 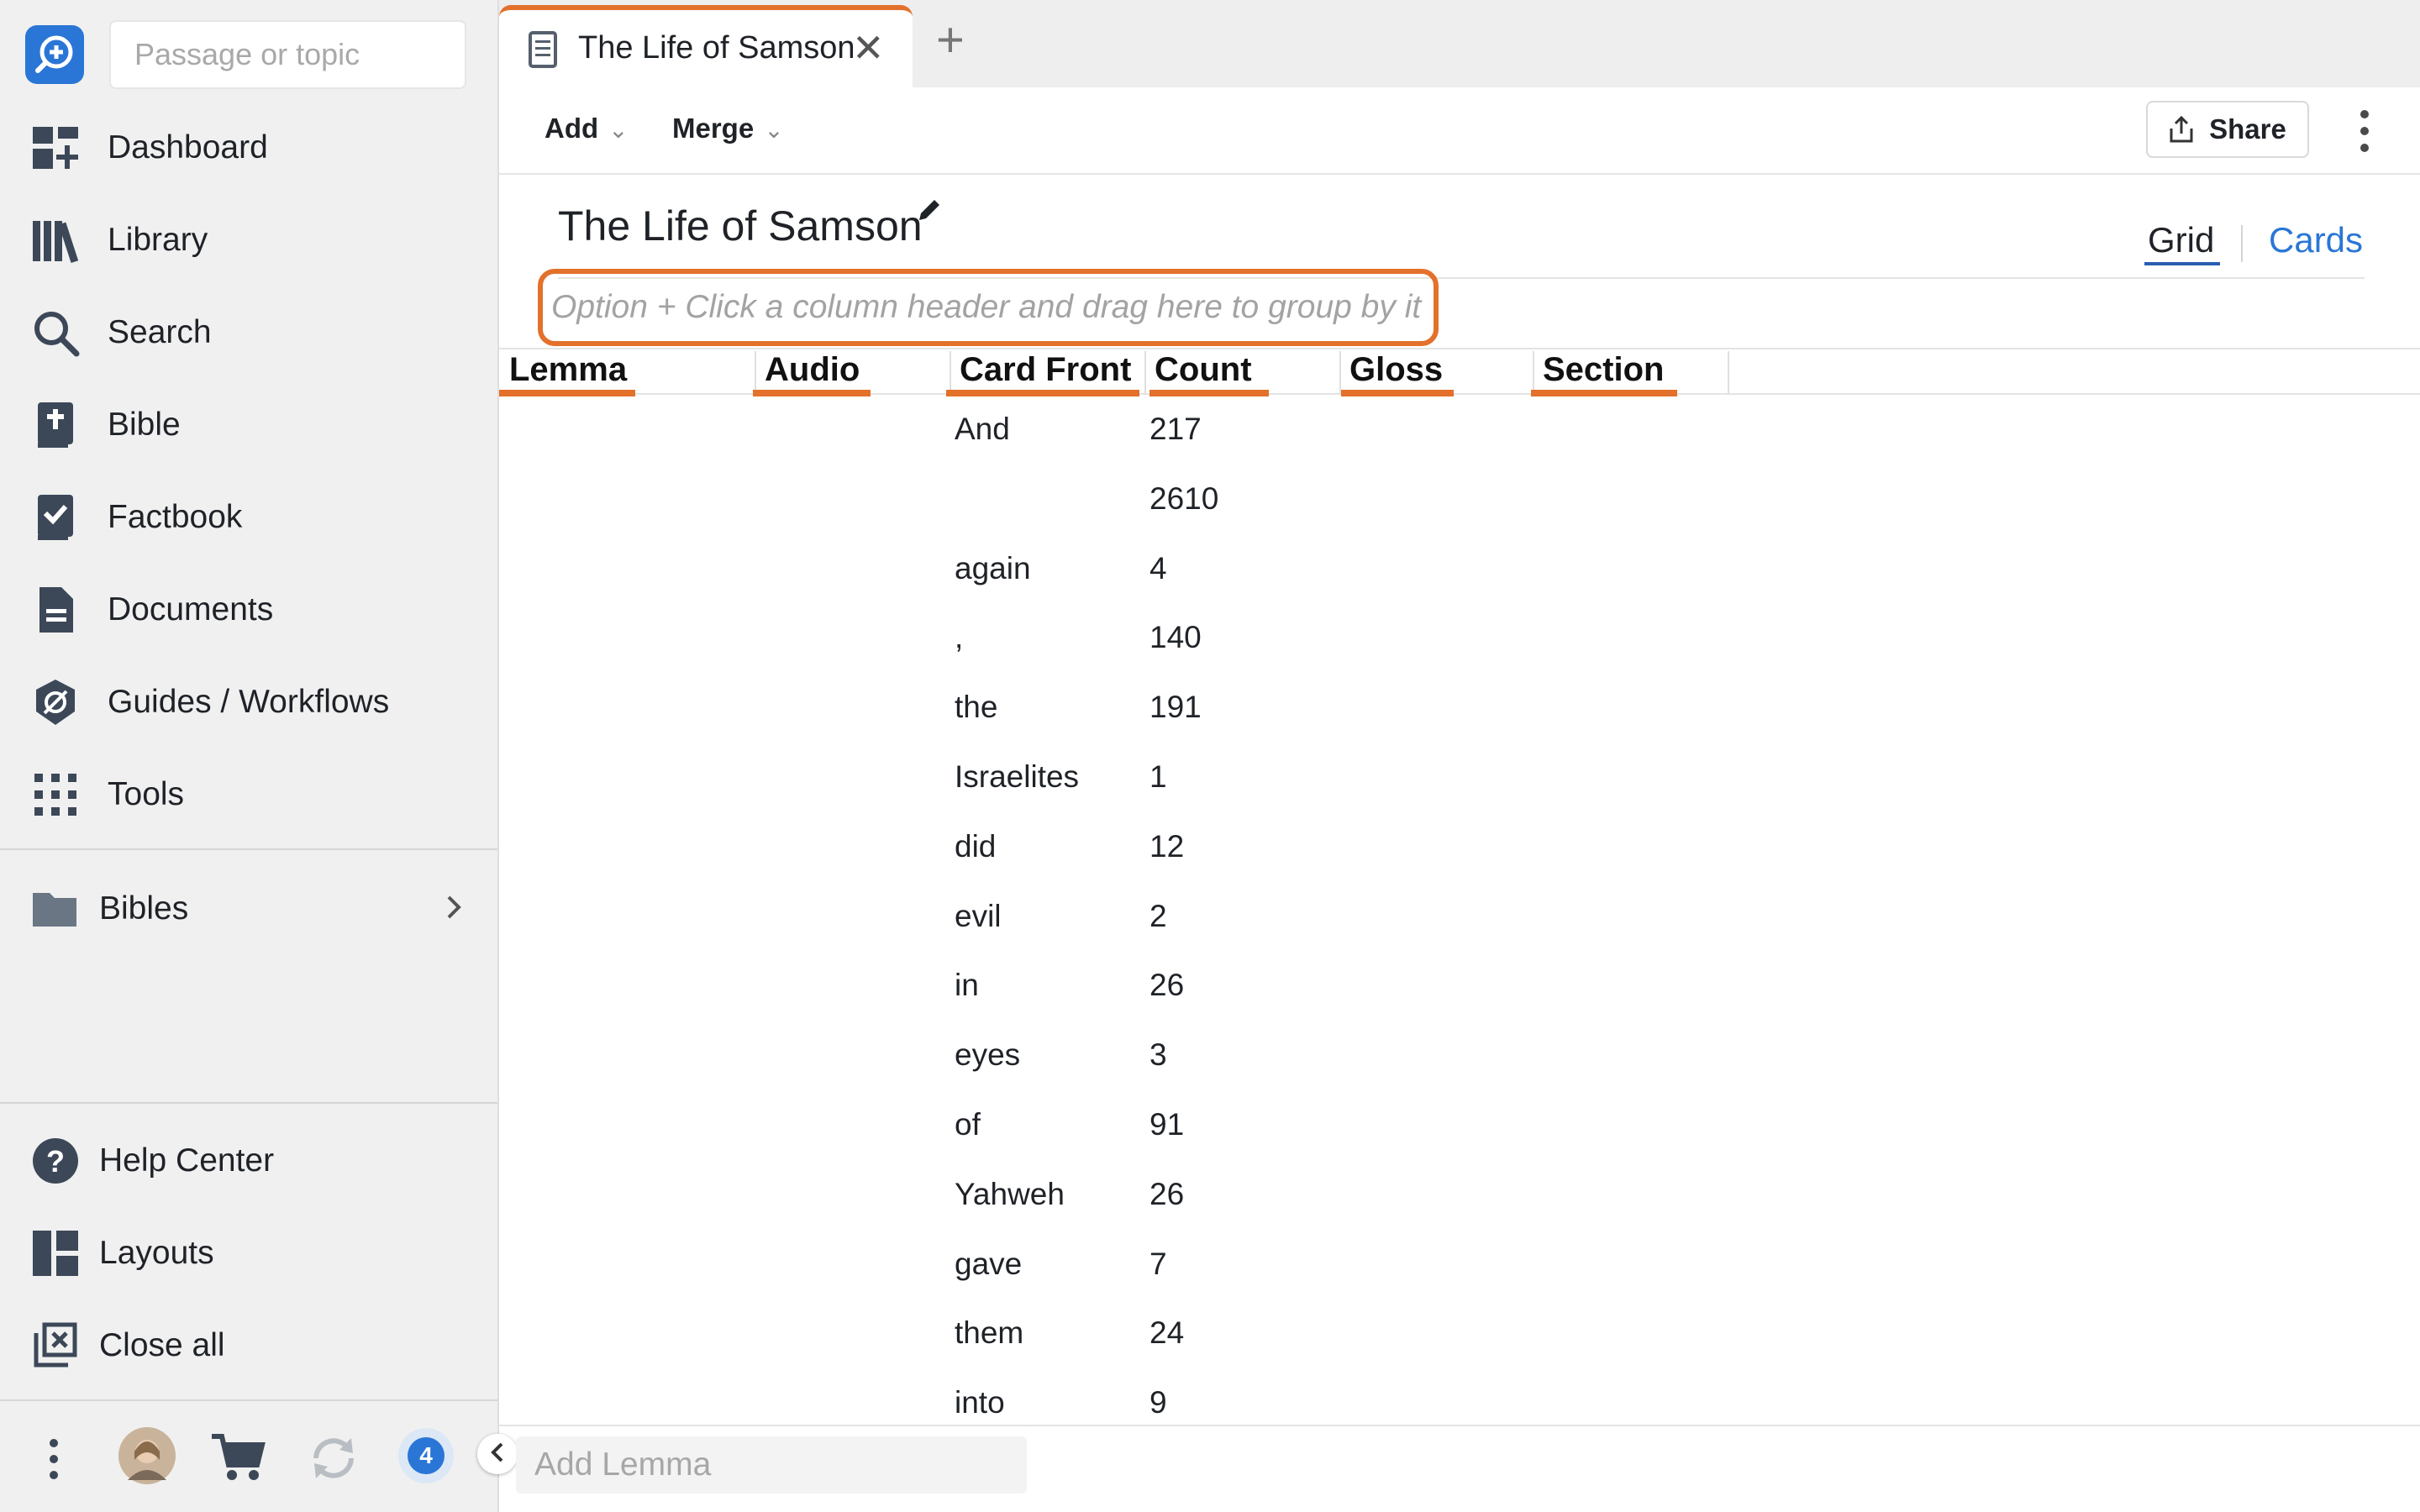 I want to click on passage-search-input: Passage or topic, so click(x=287, y=54).